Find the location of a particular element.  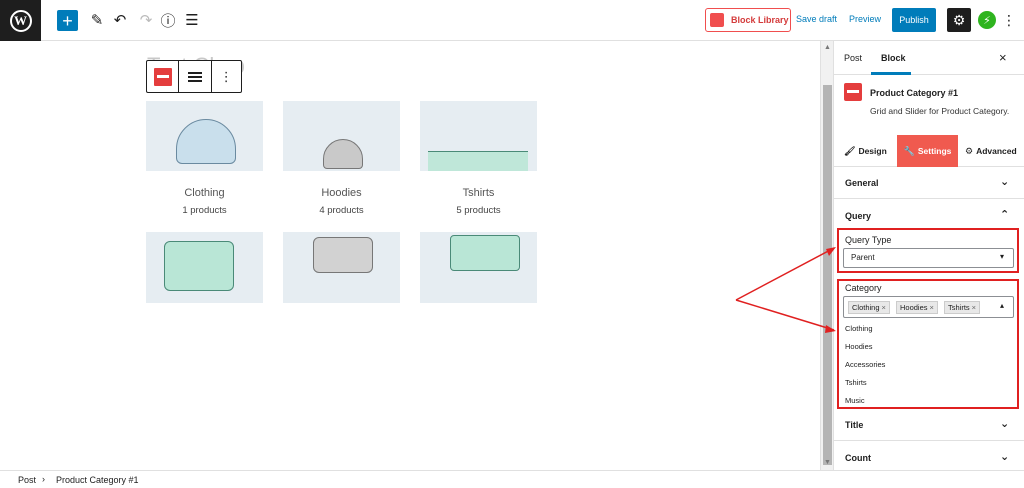

undo-icon: ↶ is located at coordinates (120, 20).